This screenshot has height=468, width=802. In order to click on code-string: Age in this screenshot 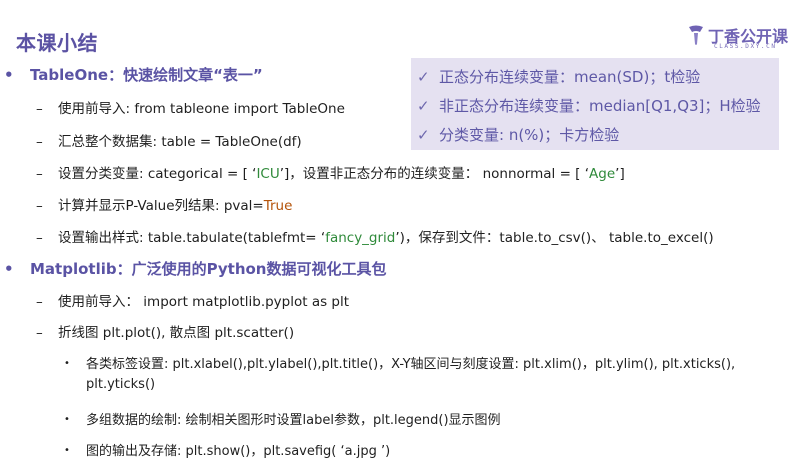, I will do `click(602, 174)`.